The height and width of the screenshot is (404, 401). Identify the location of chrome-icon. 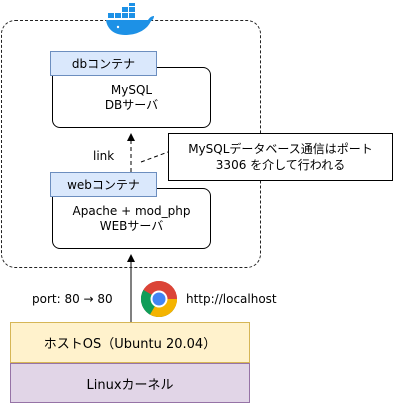
(159, 299).